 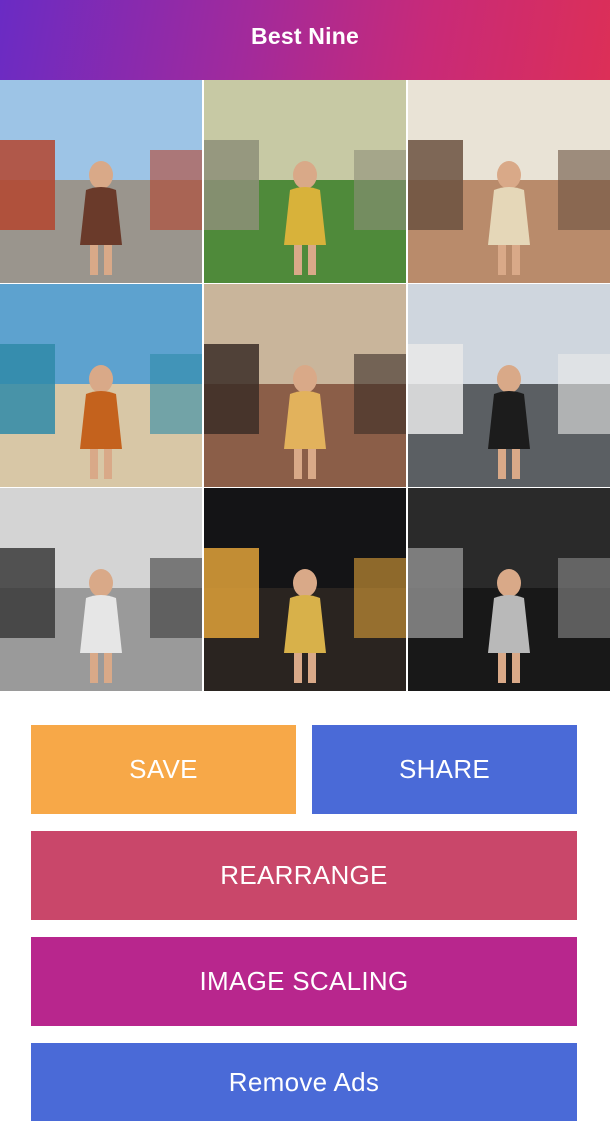 I want to click on share-button: SHARE, so click(x=444, y=769).